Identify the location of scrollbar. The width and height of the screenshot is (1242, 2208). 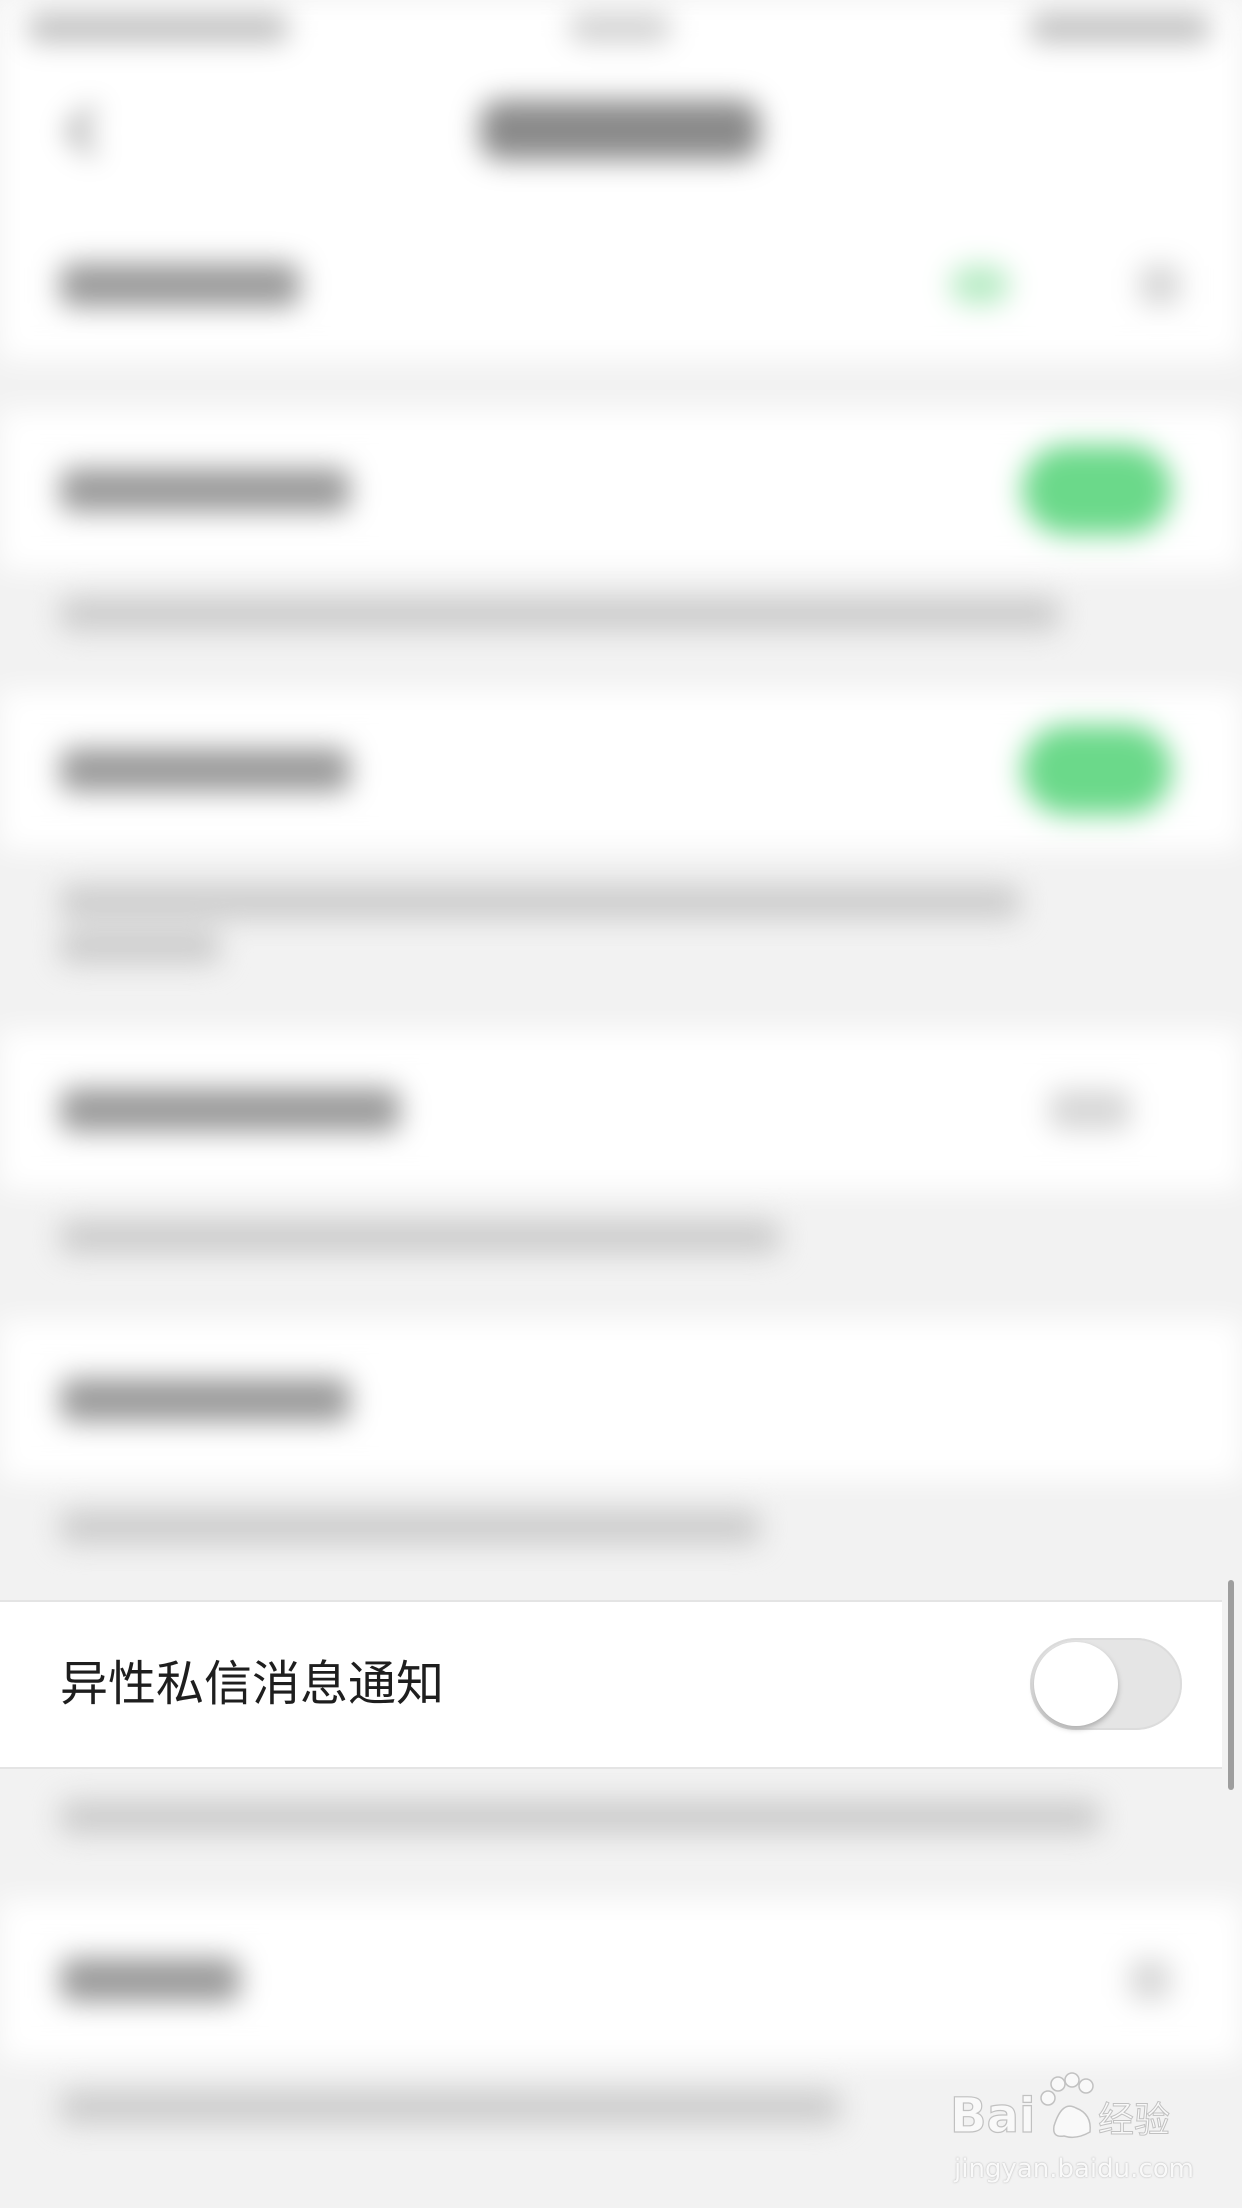
(1231, 1685).